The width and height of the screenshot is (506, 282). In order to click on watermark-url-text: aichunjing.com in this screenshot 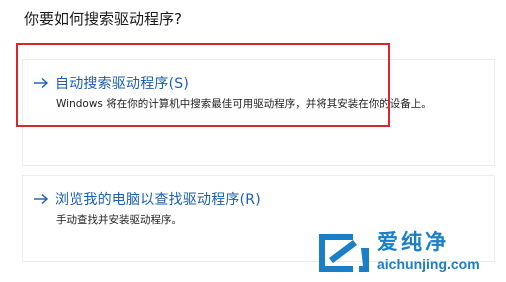, I will do `click(428, 264)`.